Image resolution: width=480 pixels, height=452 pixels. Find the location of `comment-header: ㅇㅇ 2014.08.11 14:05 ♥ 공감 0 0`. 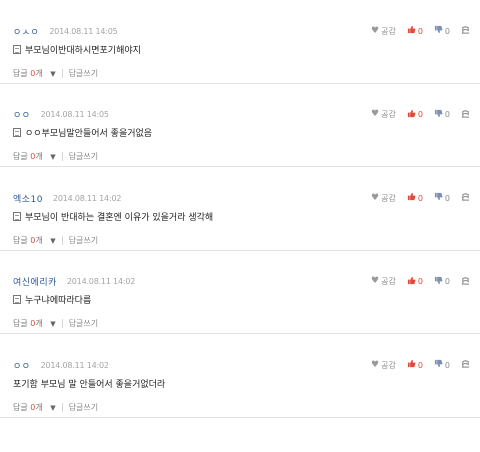

comment-header: ㅇㅇ 2014.08.11 14:05 ♥ 공감 0 0 is located at coordinates (246, 115).